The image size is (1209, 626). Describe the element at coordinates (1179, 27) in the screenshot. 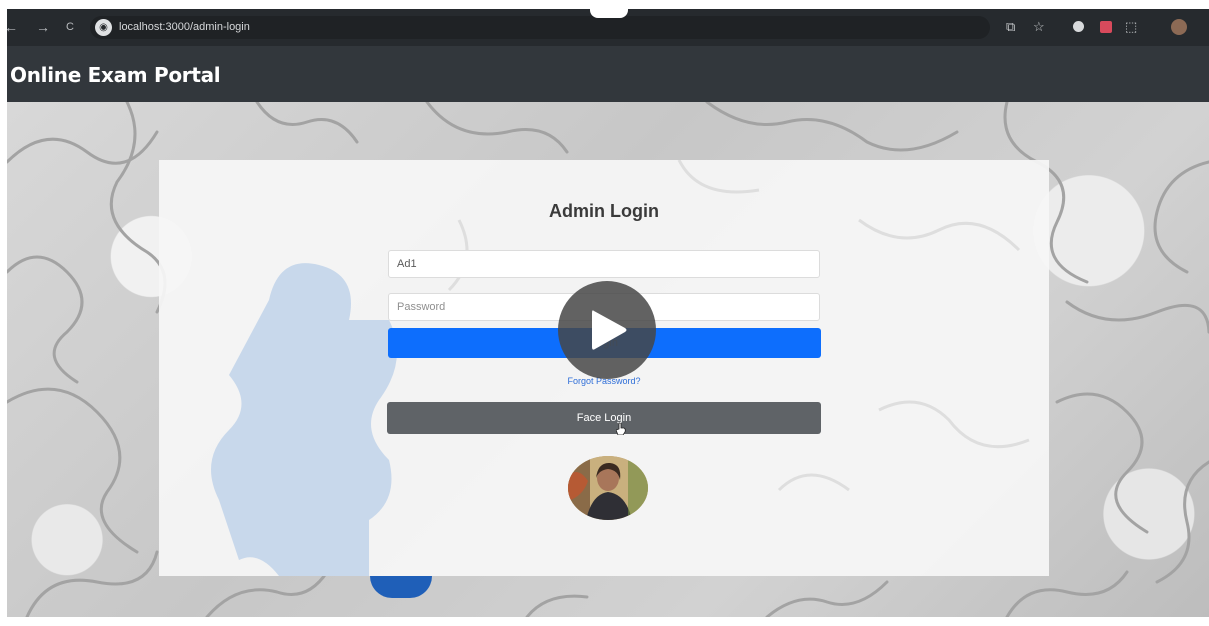

I see `profile-avatar` at that location.